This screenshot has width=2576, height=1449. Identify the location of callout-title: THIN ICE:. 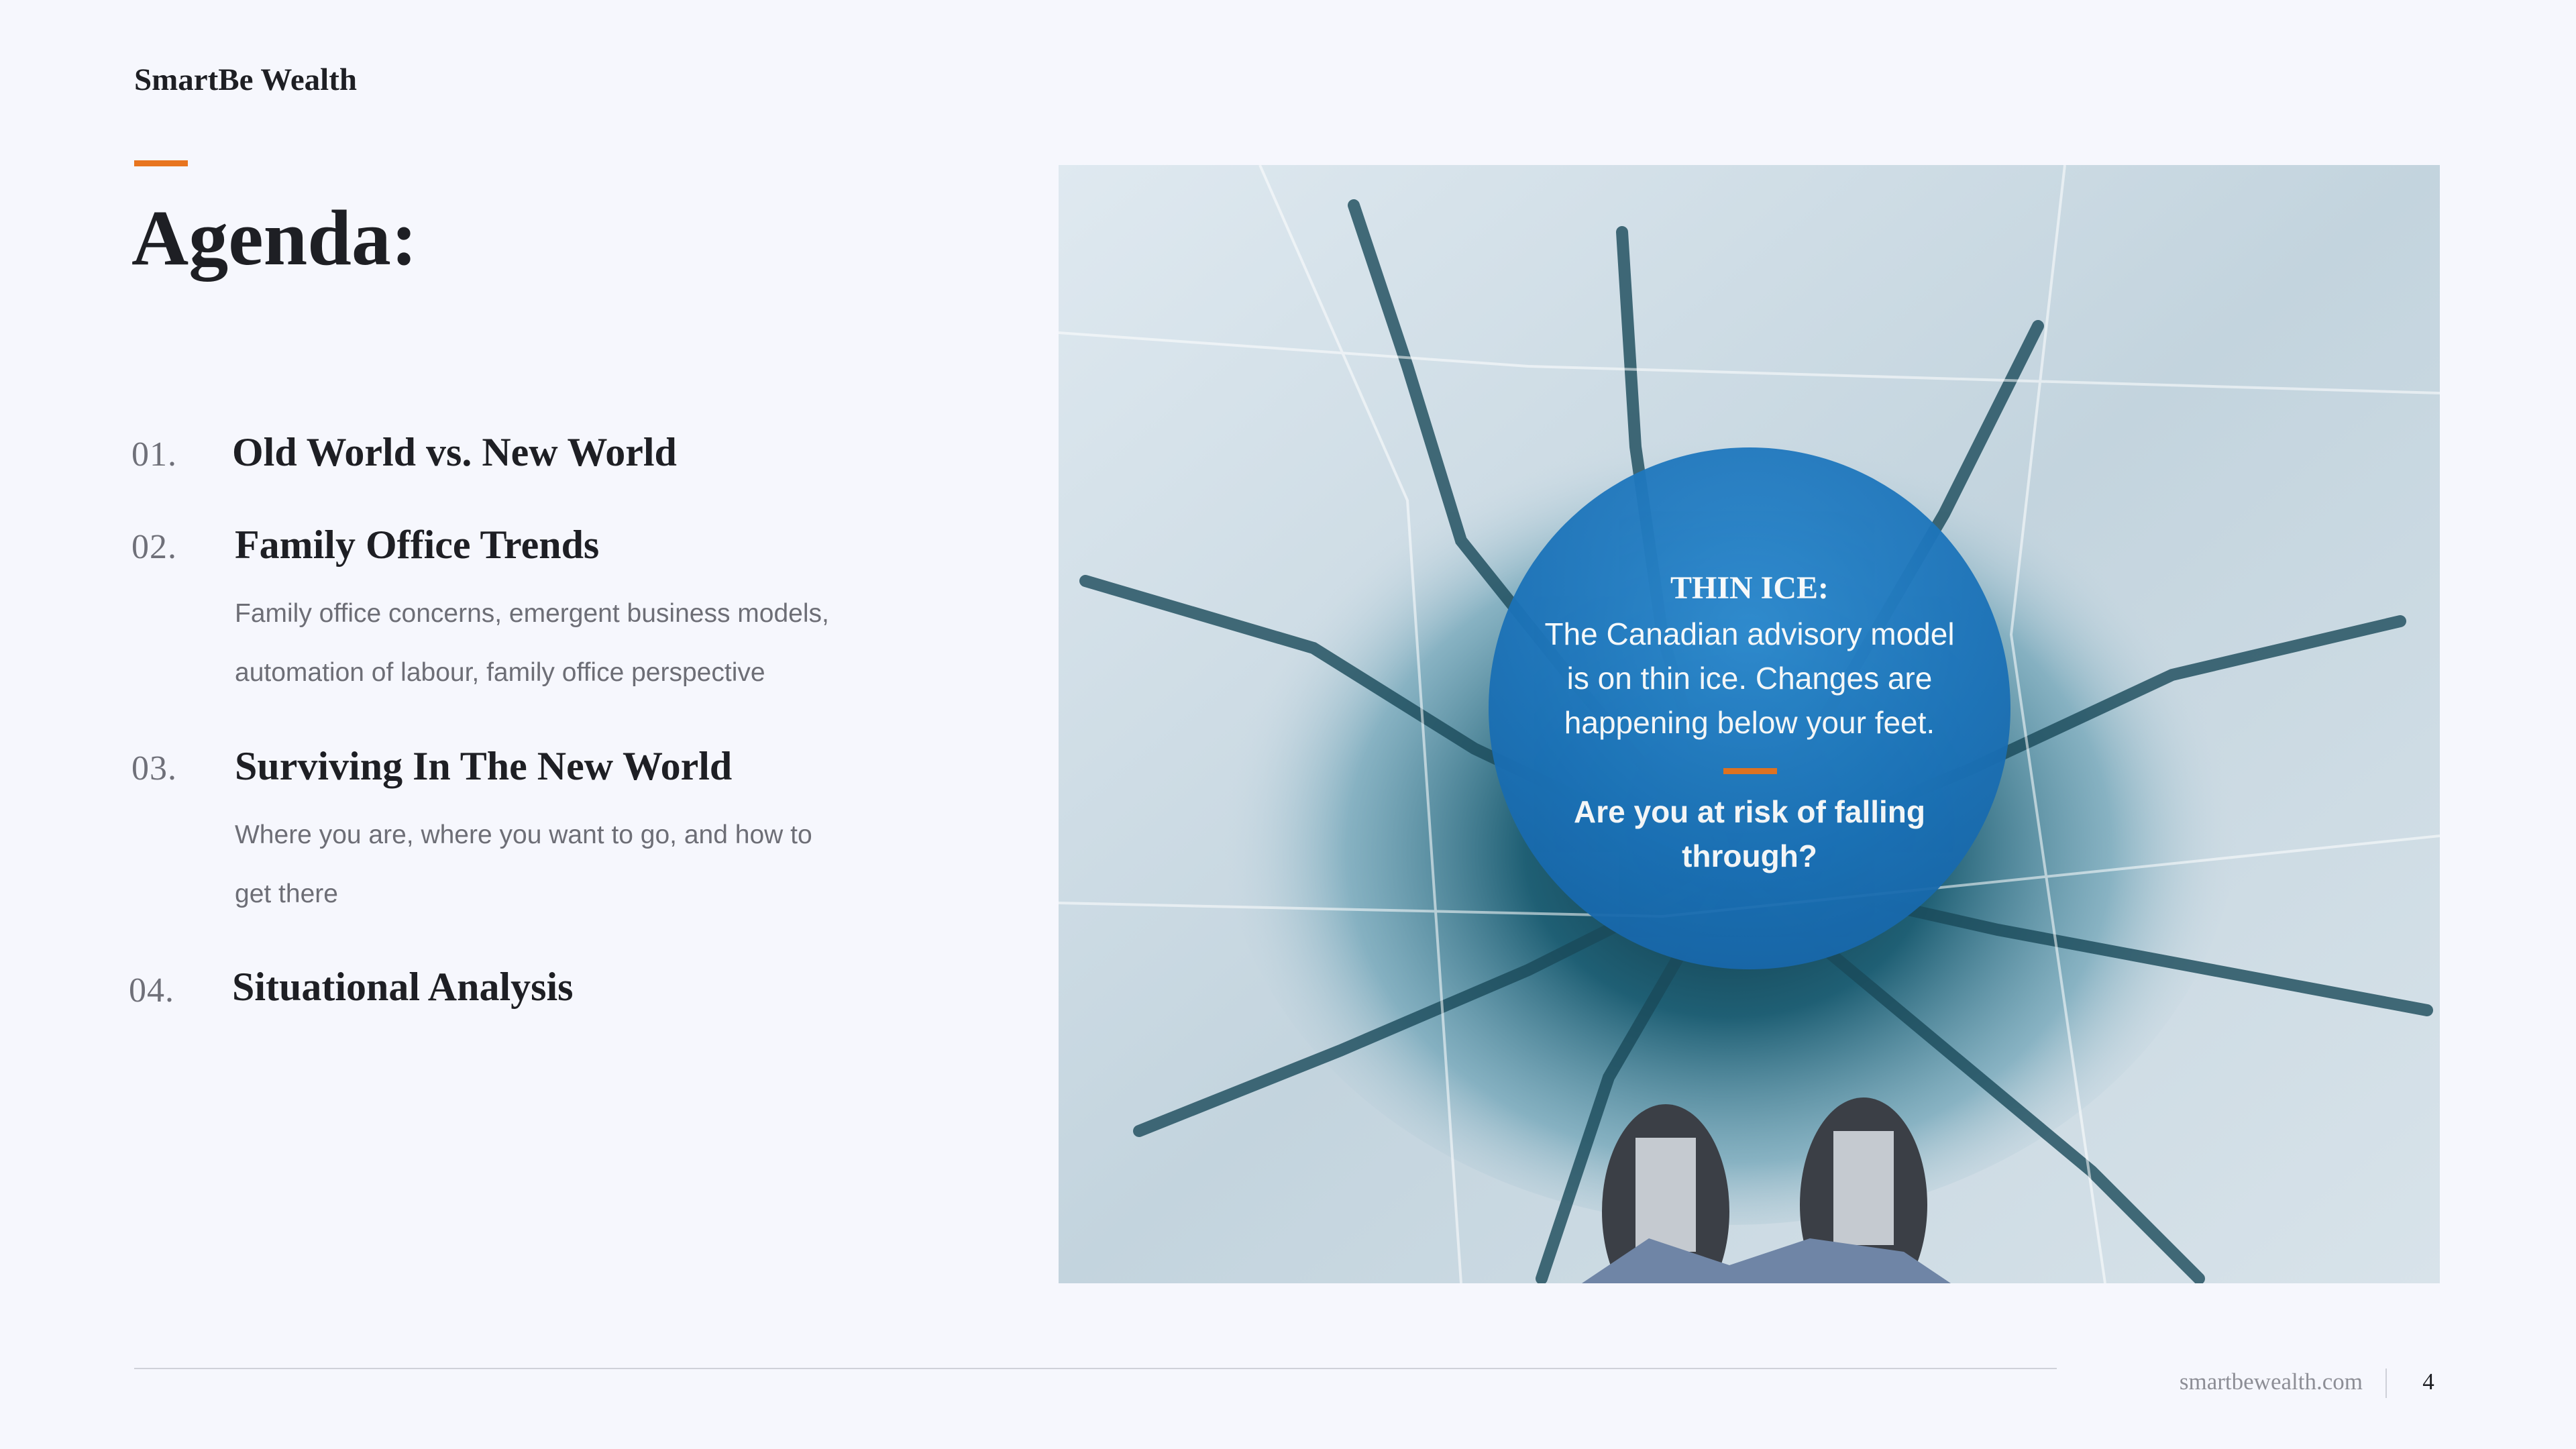
(1749, 588).